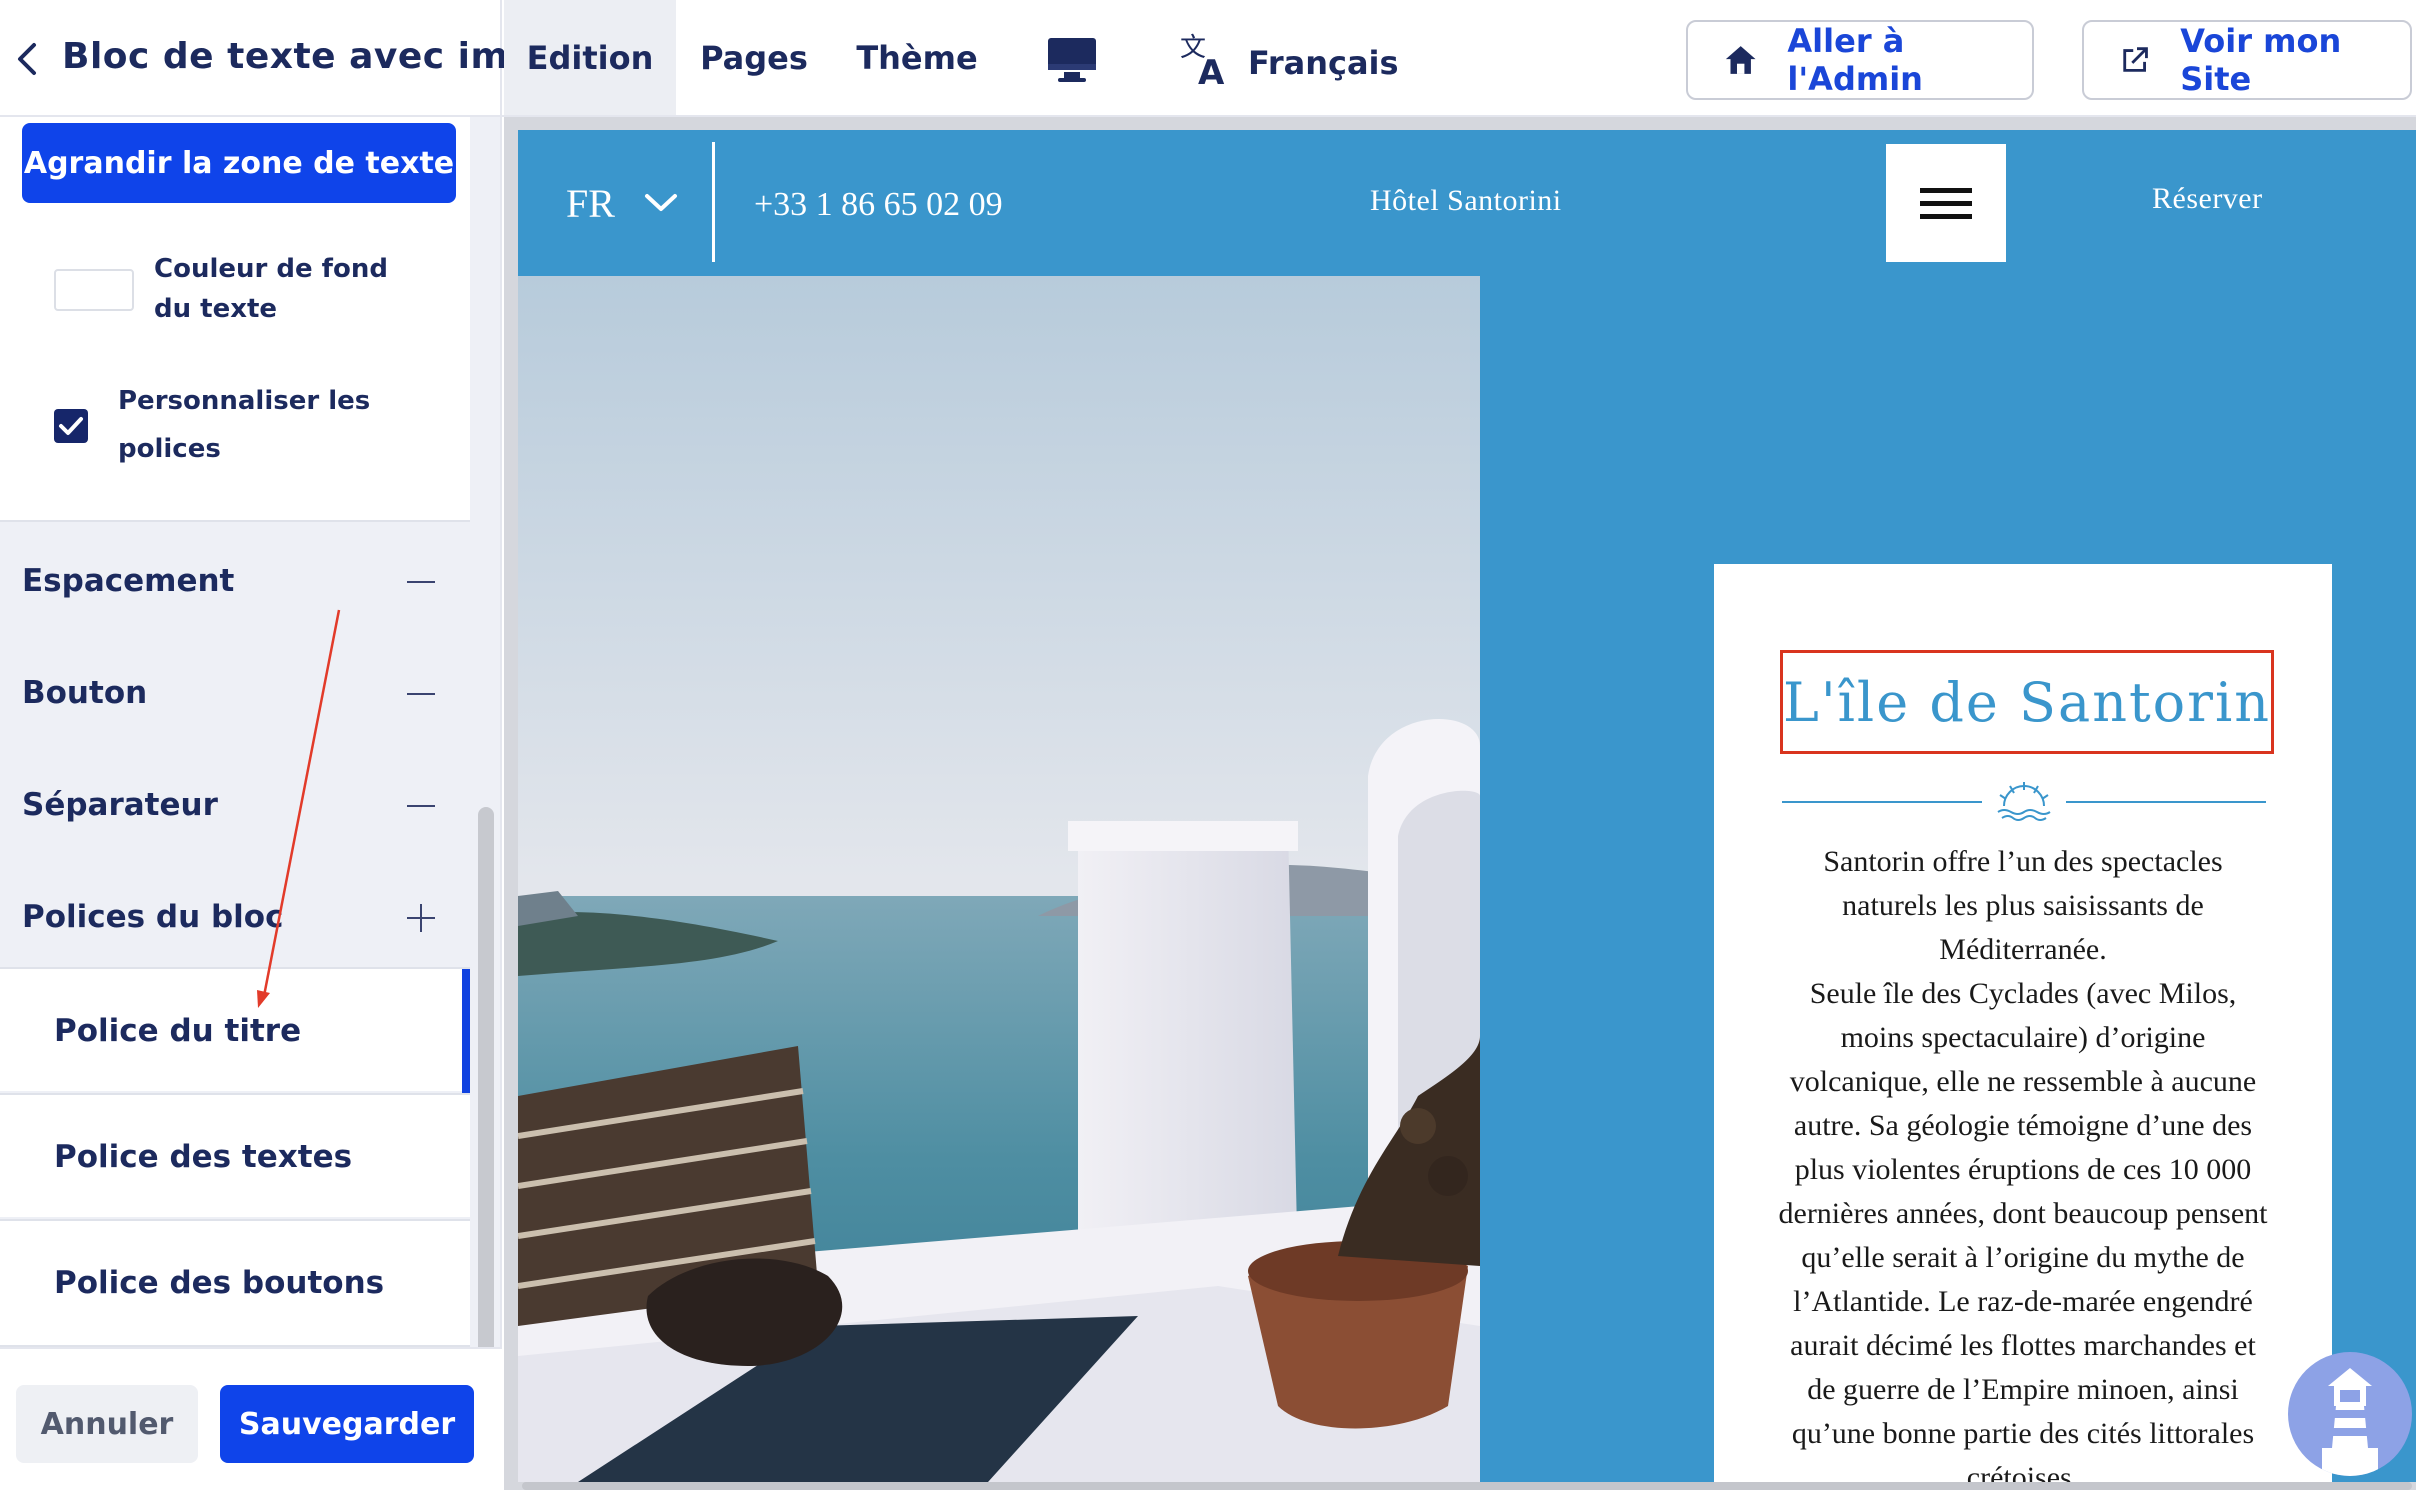 The height and width of the screenshot is (1490, 2416). I want to click on go-to-admin-button: Aller à l'Admin, so click(1860, 60).